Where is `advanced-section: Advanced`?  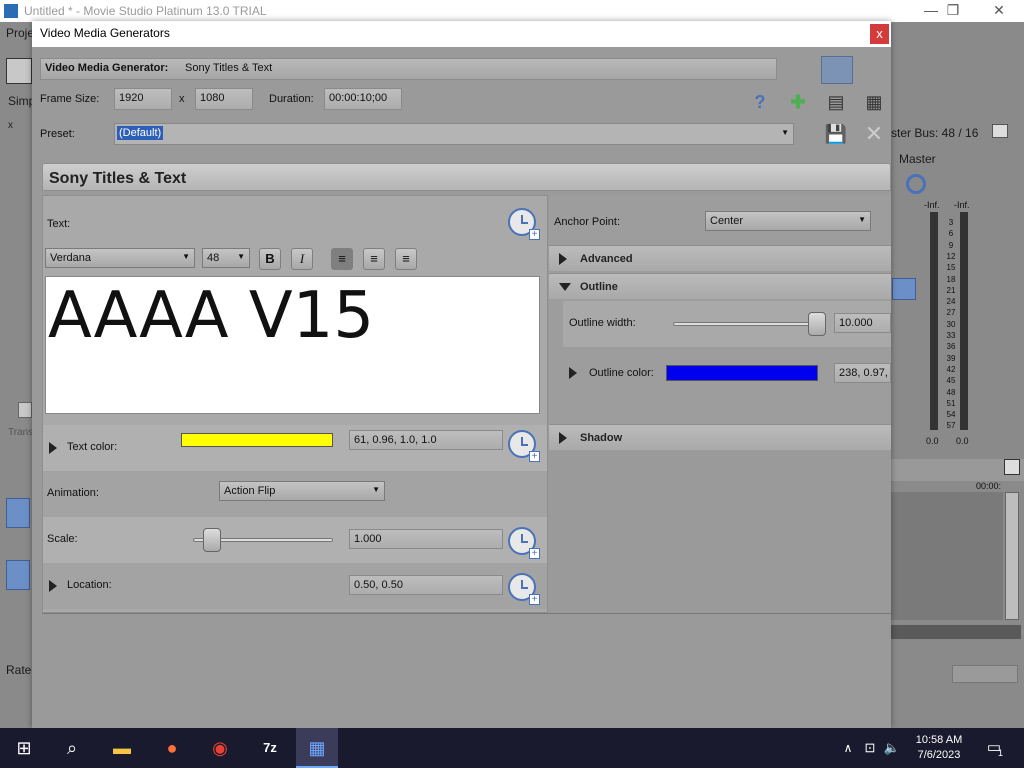
advanced-section: Advanced is located at coordinates (720, 258).